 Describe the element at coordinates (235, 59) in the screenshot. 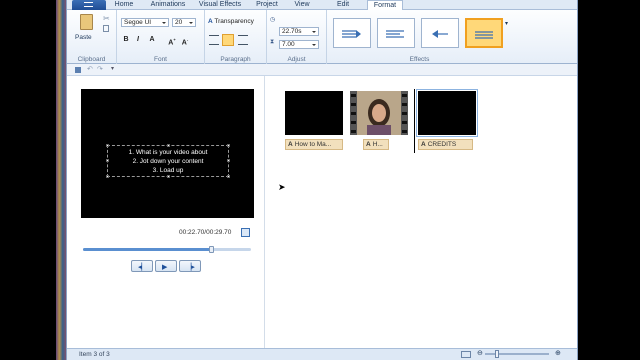

I see `paragraph-group-label: Paragraph` at that location.